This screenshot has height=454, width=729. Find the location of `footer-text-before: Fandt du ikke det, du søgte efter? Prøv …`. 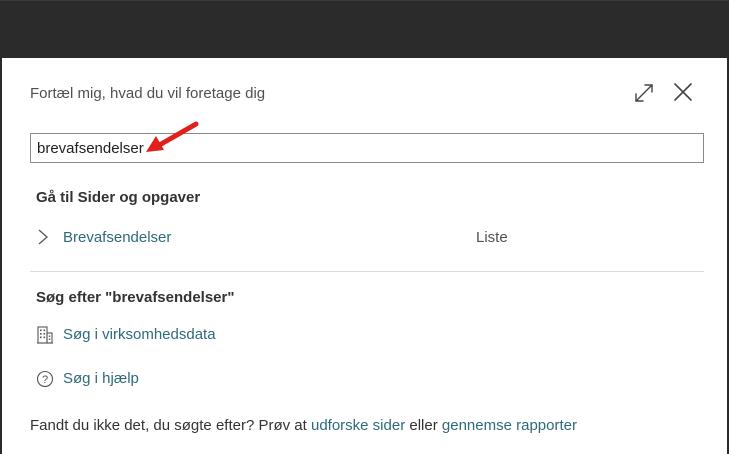

footer-text-before: Fandt du ikke det, du søgte efter? Prøv … is located at coordinates (170, 425).